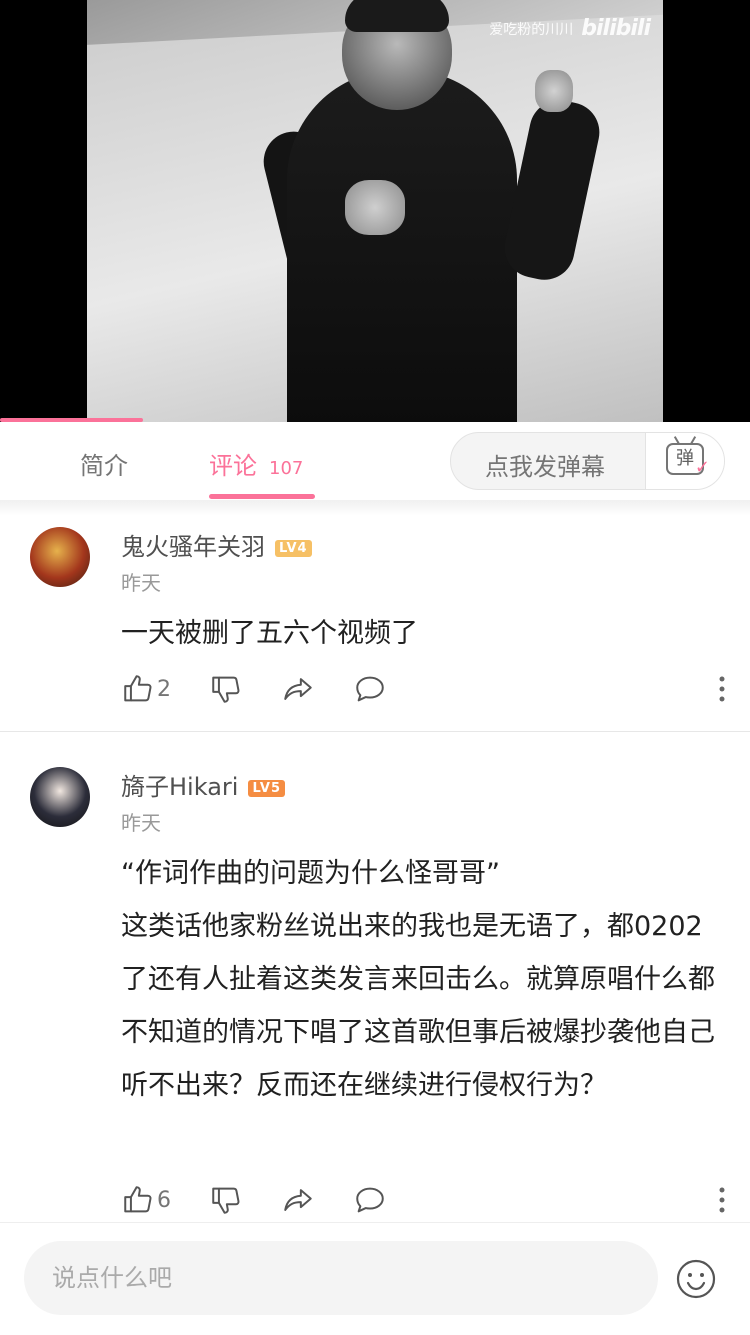  What do you see at coordinates (685, 458) in the screenshot?
I see `danmaku-icon-char: 弹` at bounding box center [685, 458].